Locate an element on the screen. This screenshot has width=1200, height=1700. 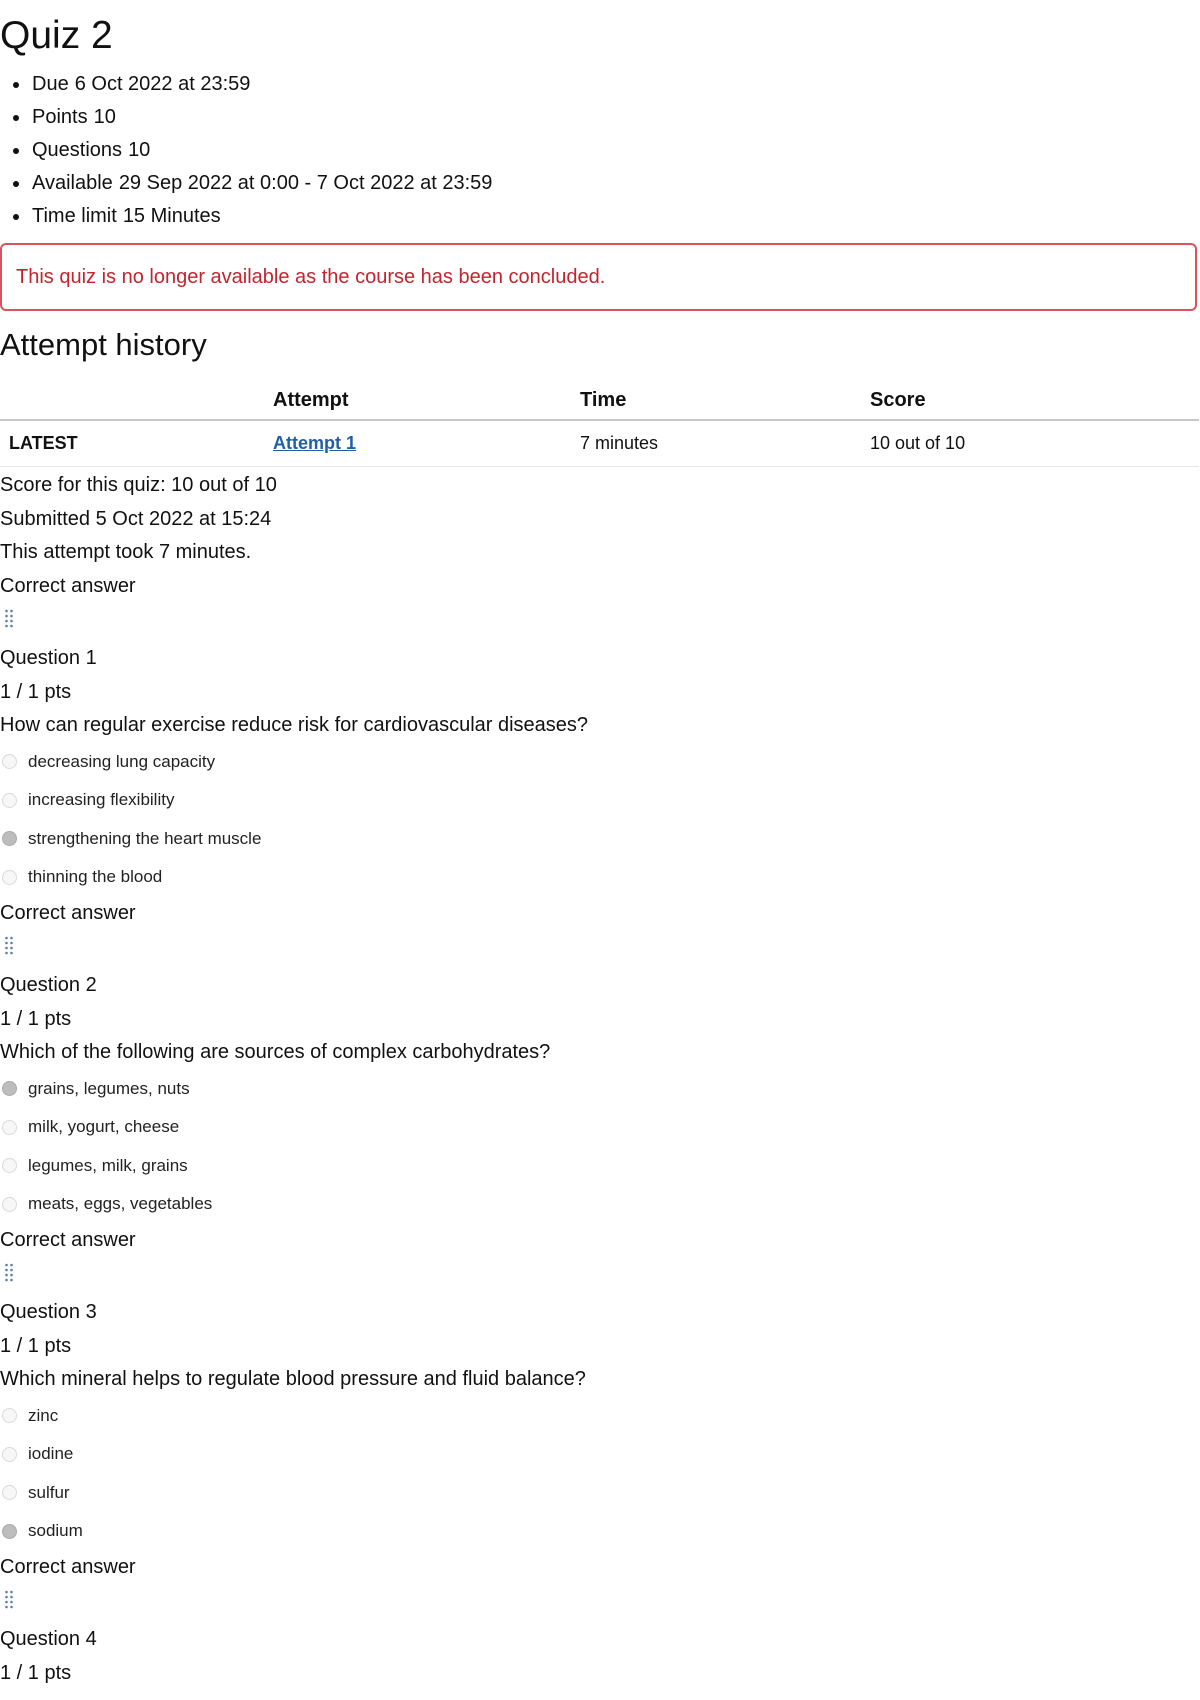
answer-option: decreasing lung capacity is located at coordinates (600, 762).